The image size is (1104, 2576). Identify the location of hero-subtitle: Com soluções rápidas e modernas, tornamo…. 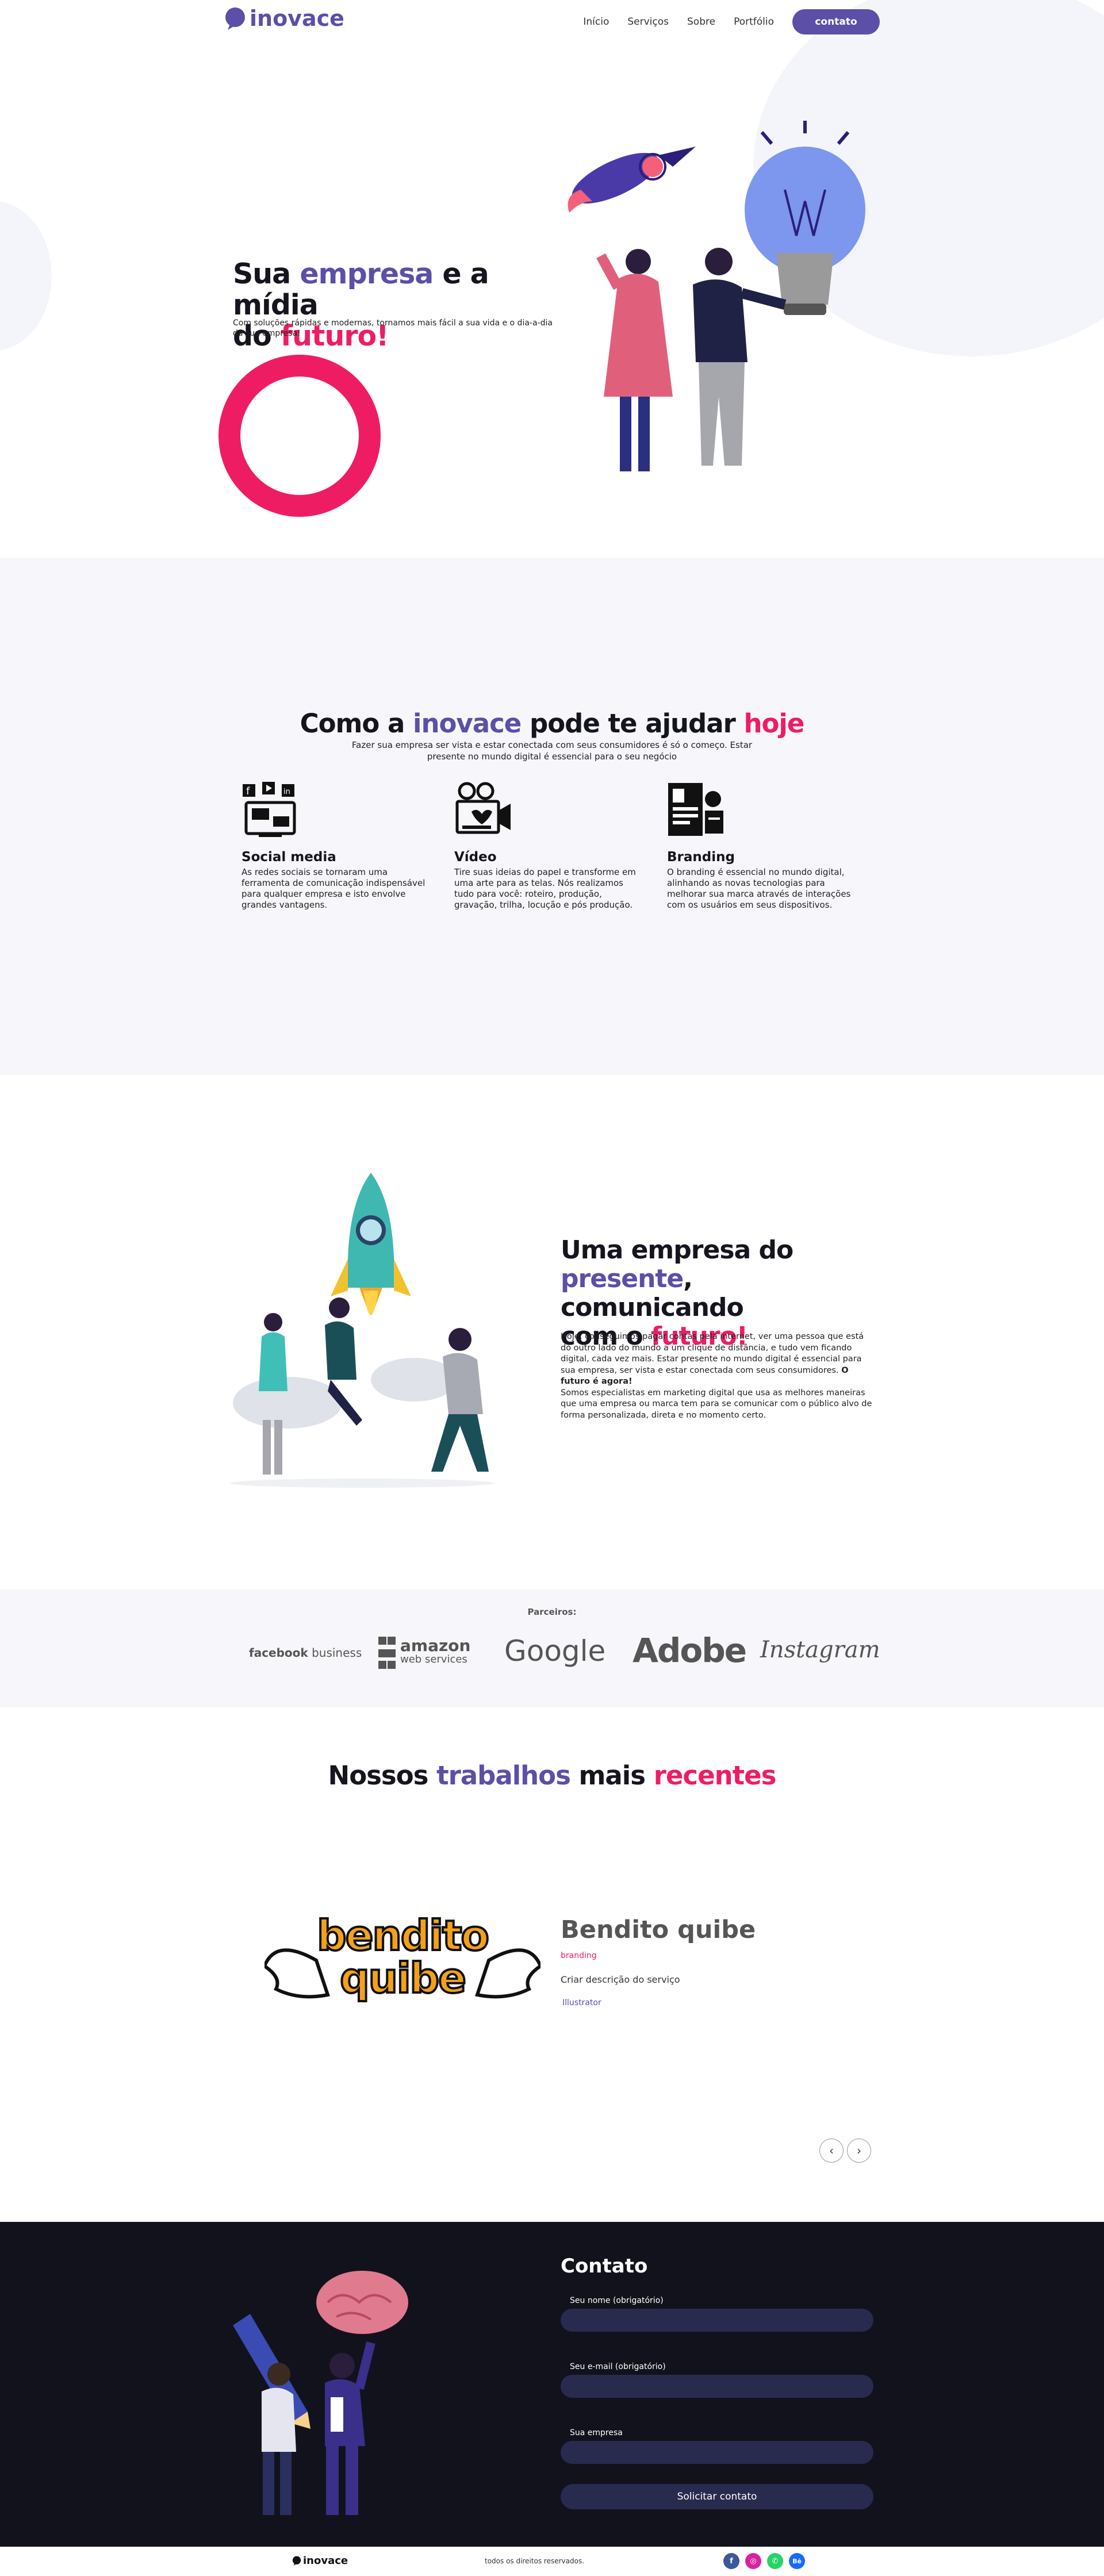
(393, 328).